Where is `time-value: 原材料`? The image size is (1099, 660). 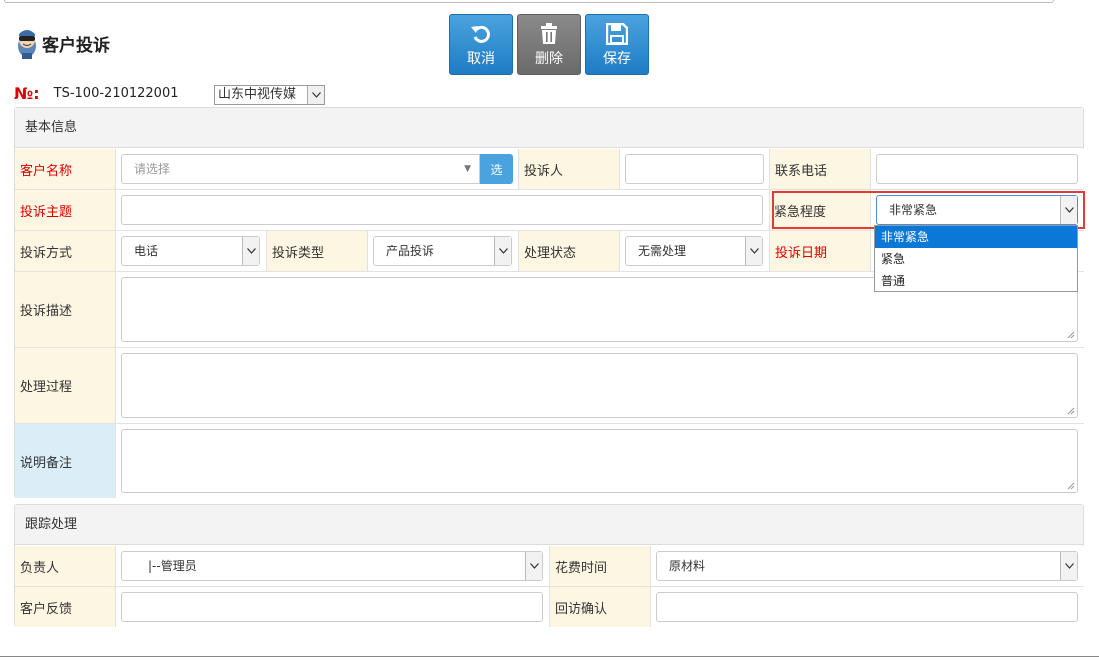
time-value: 原材料 is located at coordinates (687, 566).